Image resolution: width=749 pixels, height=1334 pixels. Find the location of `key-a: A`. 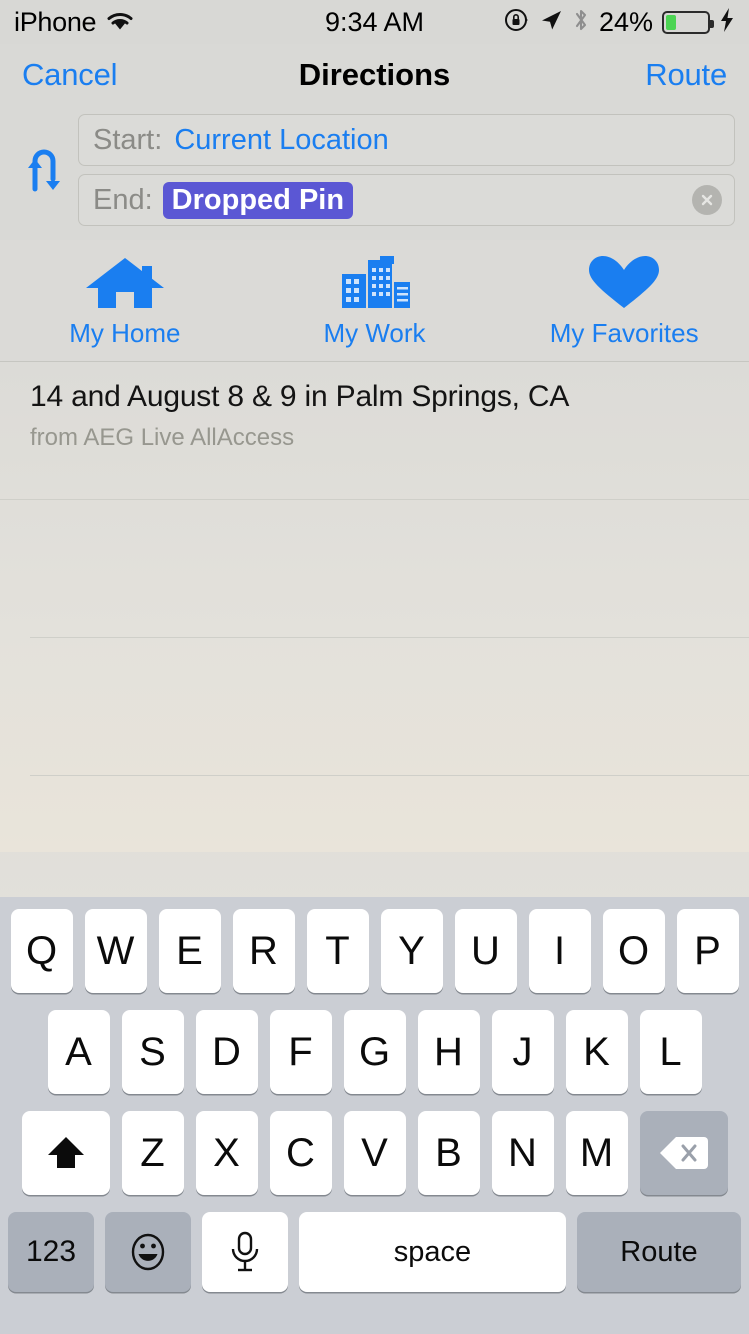

key-a: A is located at coordinates (78, 1052).